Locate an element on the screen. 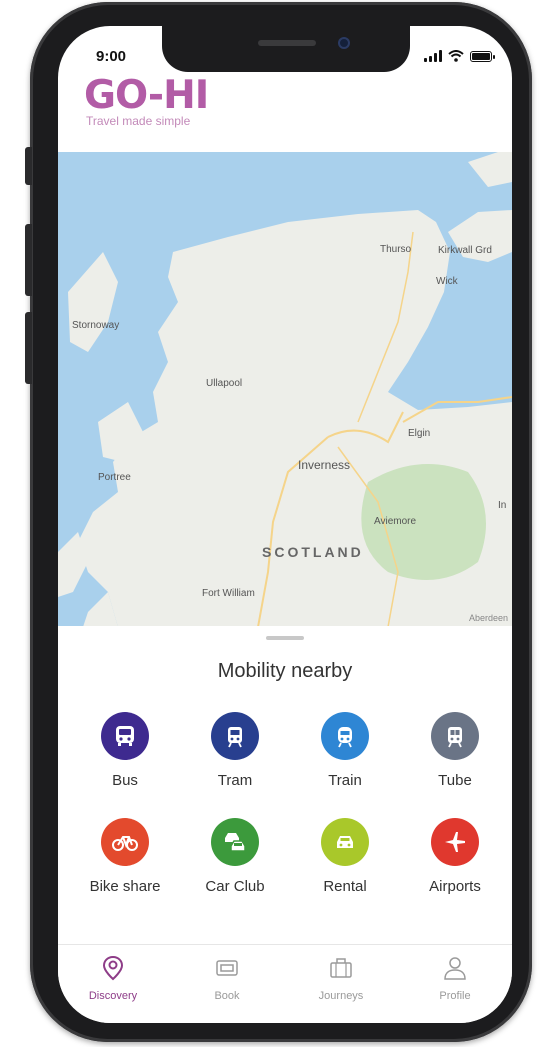  map-label: Kirkwall Grd is located at coordinates (465, 250).